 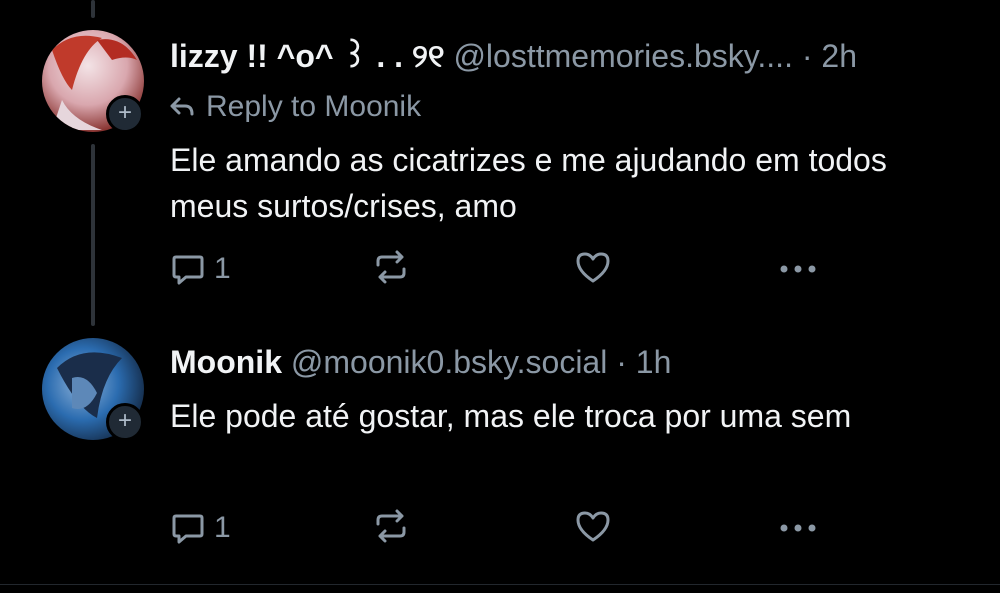 What do you see at coordinates (500, 584) in the screenshot?
I see `divider` at bounding box center [500, 584].